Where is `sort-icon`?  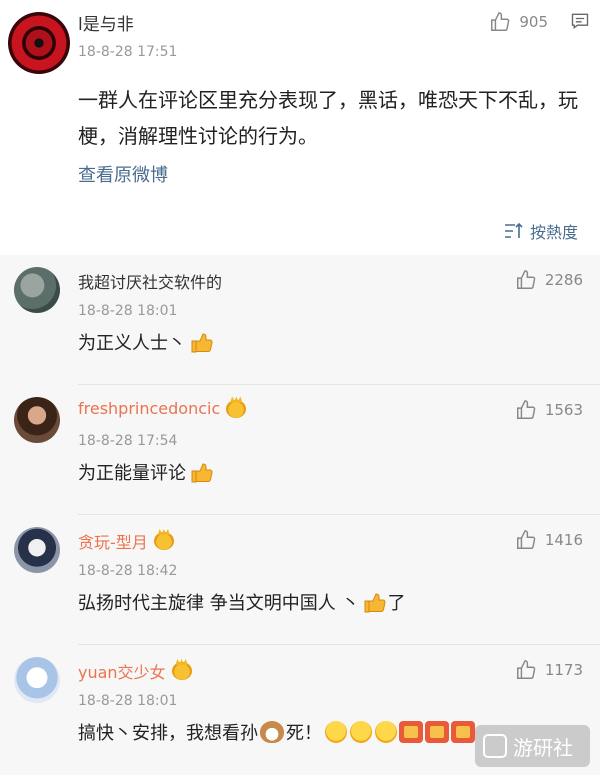
sort-icon is located at coordinates (513, 230).